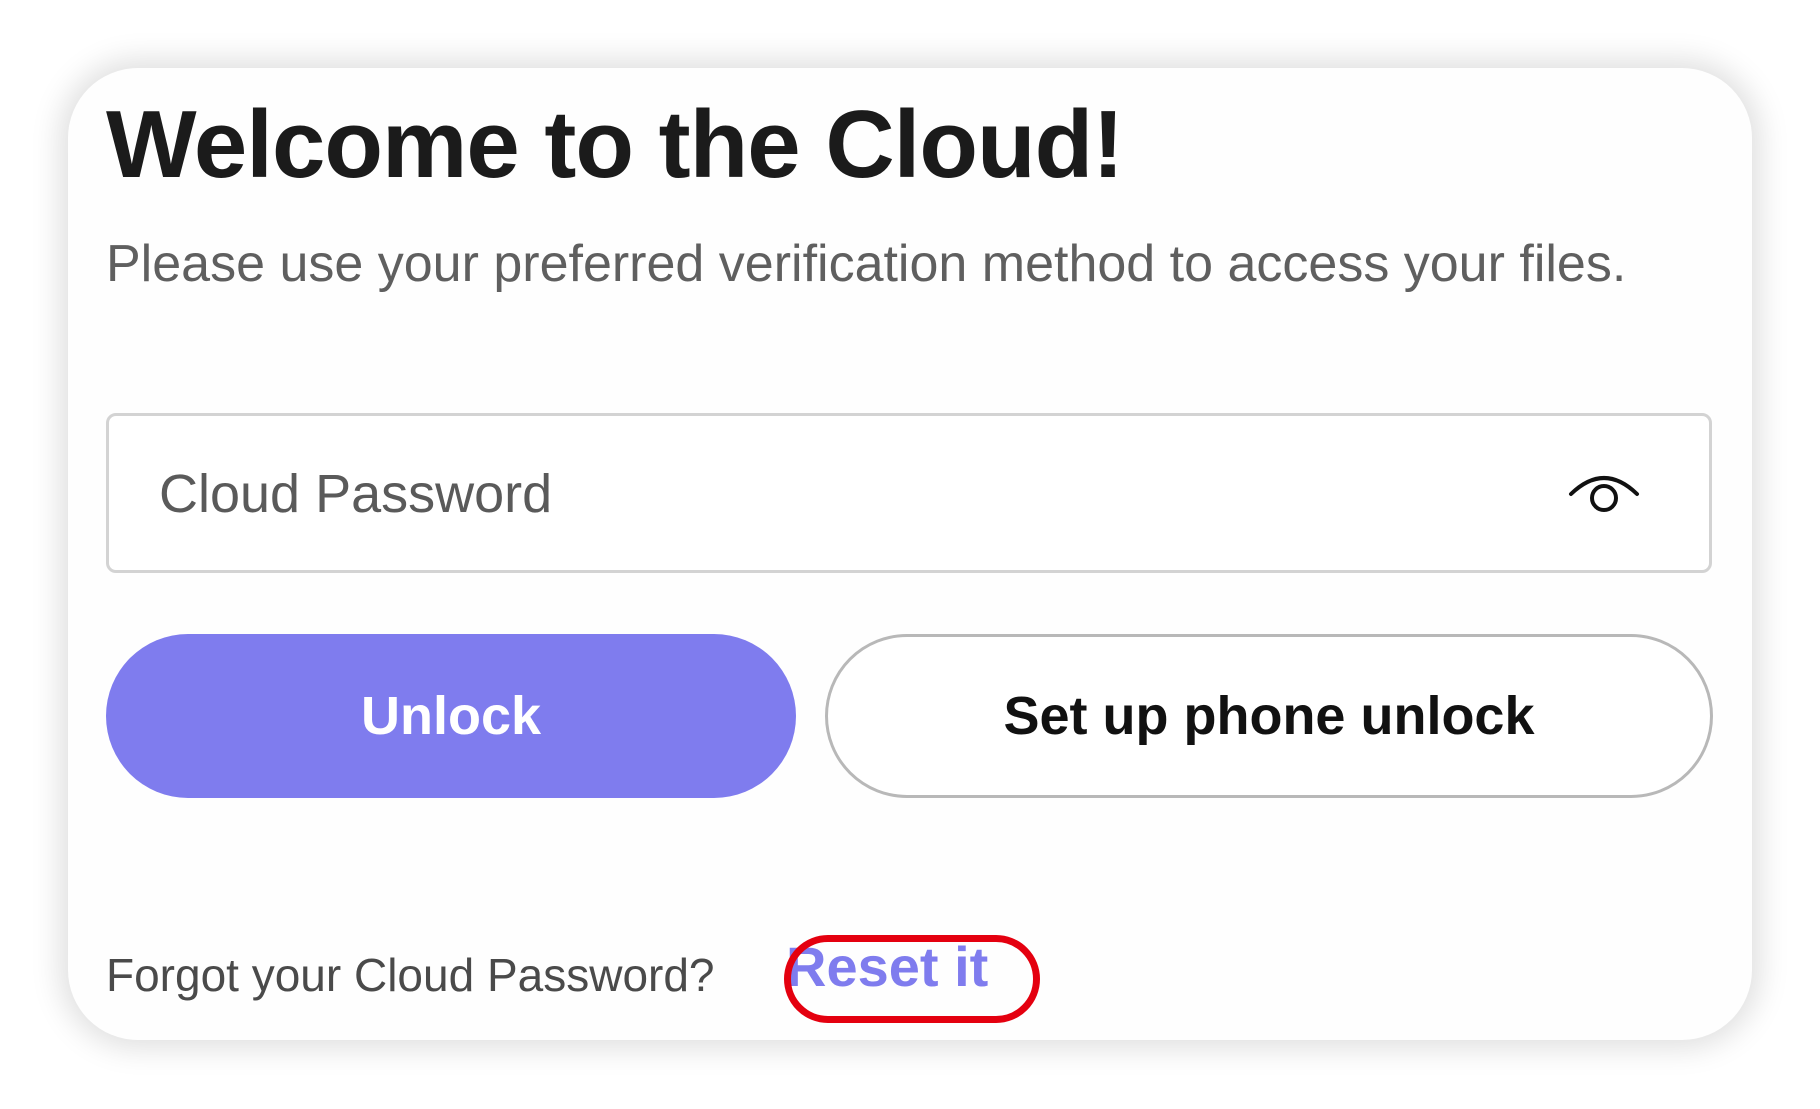  I want to click on page-title: Welcome to the Cloud!, so click(615, 144).